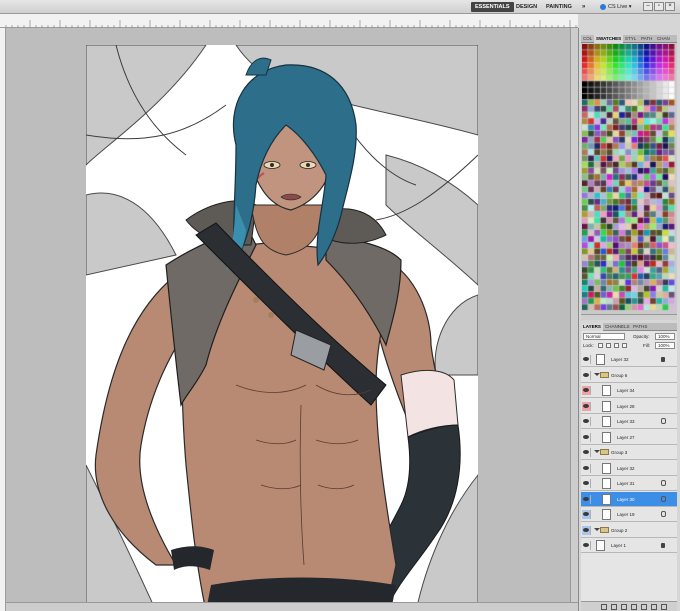 This screenshot has width=680, height=611. Describe the element at coordinates (592, 327) in the screenshot. I see `tab-layers: LAYERS` at that location.